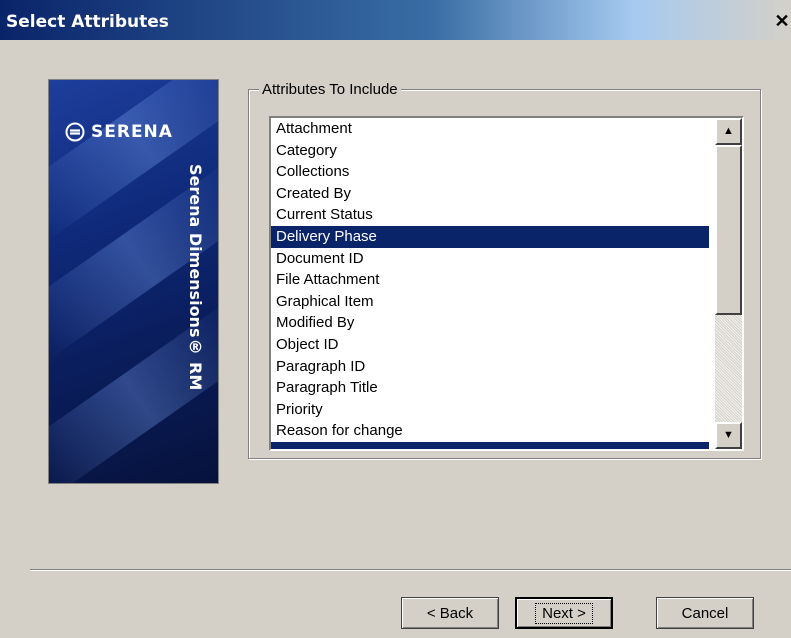  I want to click on next-button: Next >, so click(564, 613).